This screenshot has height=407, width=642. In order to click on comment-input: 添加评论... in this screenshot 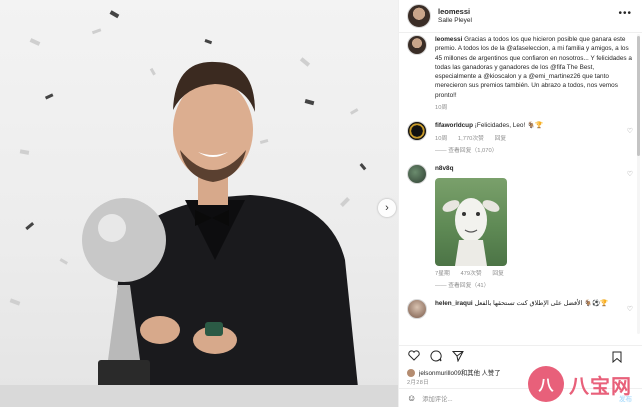, I will do `click(437, 398)`.